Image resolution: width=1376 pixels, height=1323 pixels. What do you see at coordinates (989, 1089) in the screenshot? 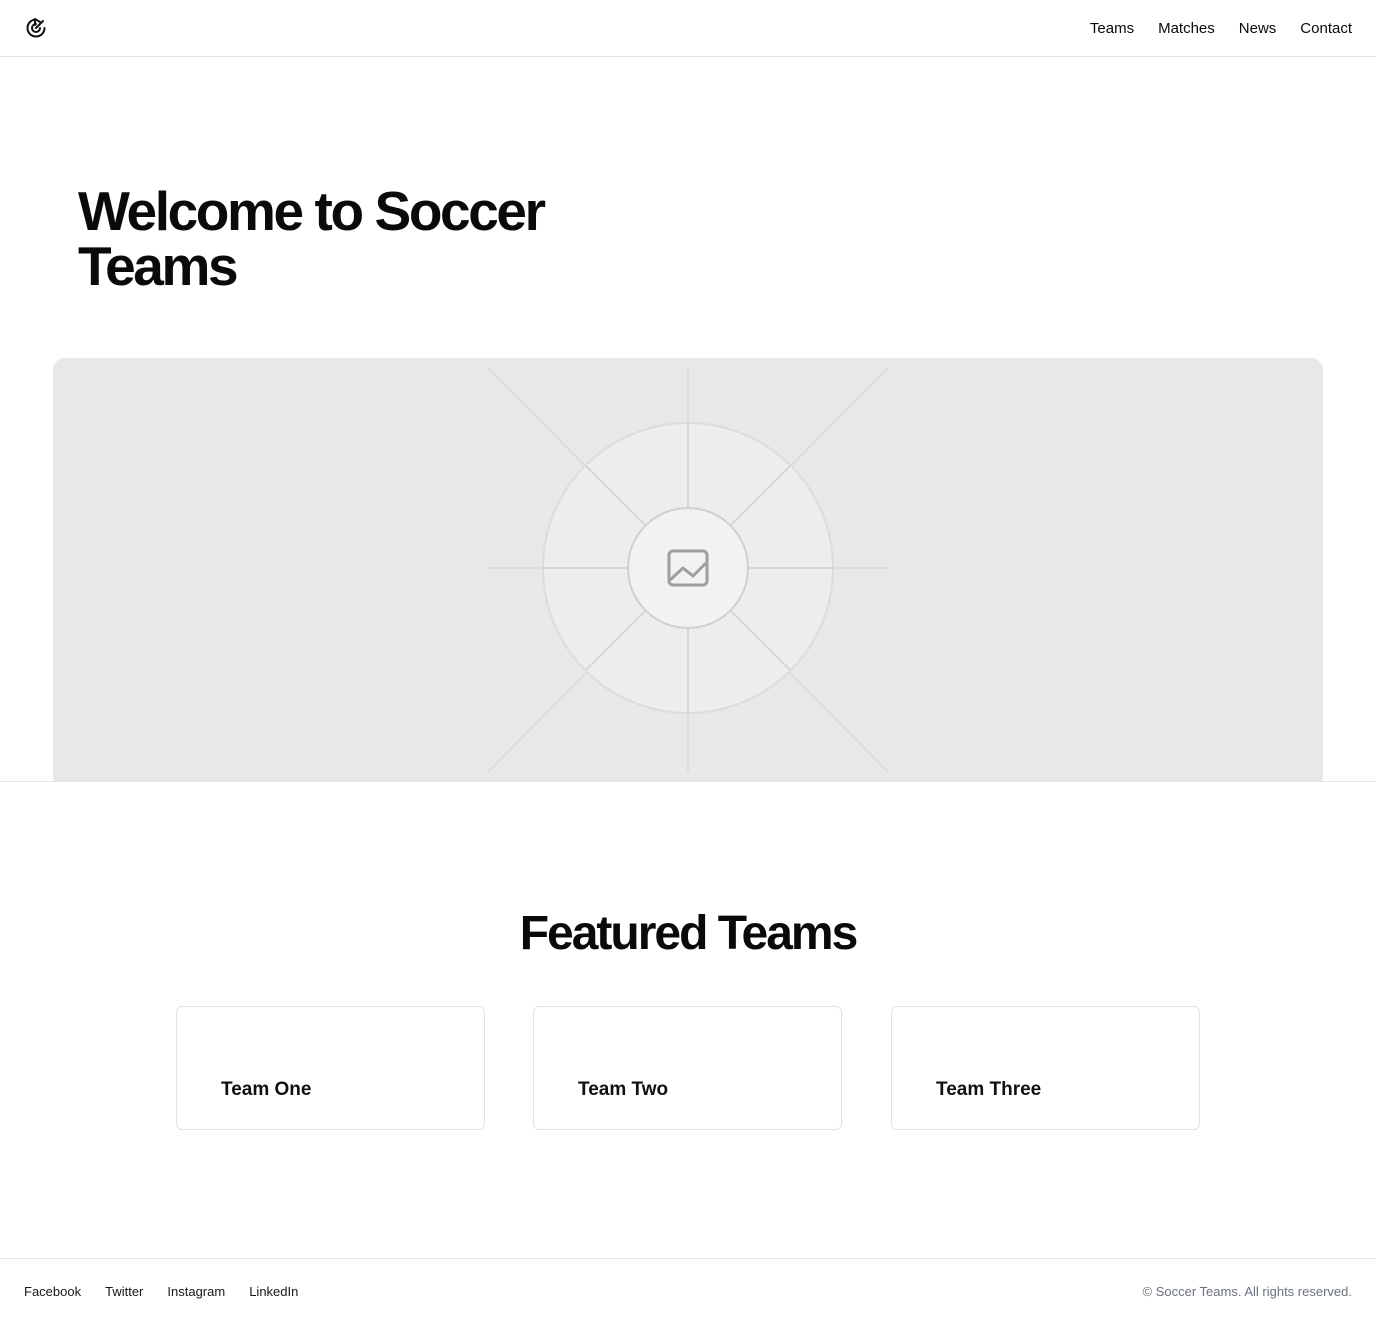
I see `team-name: Team Three` at bounding box center [989, 1089].